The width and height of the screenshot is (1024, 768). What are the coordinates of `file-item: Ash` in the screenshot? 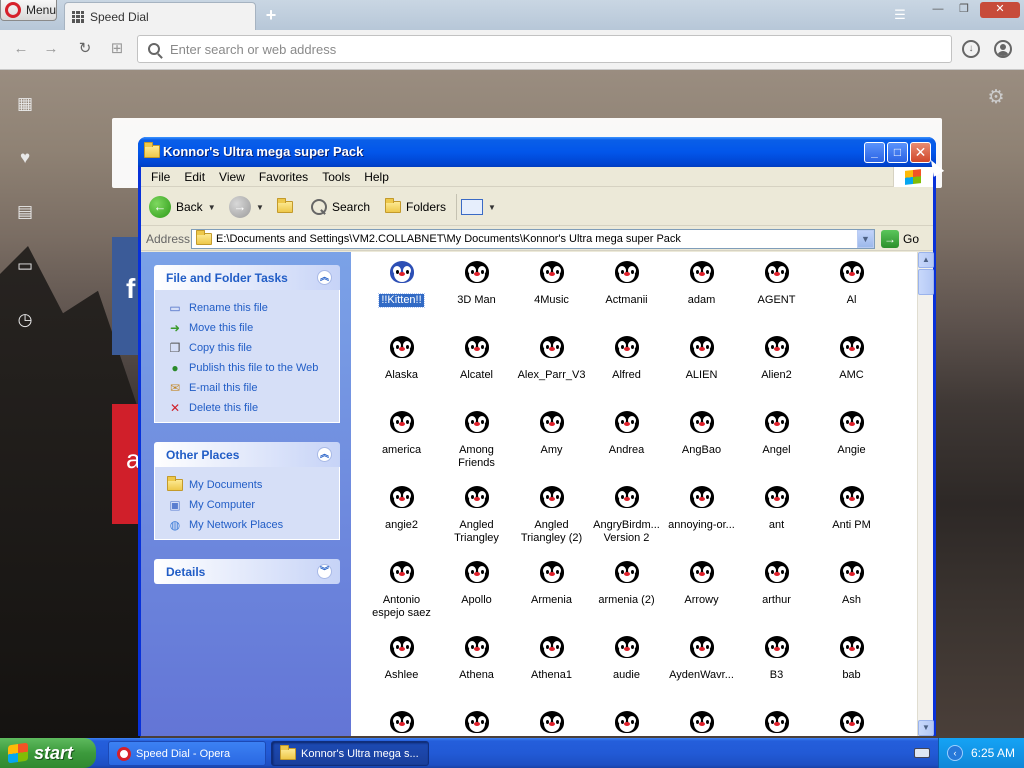 It's located at (851, 593).